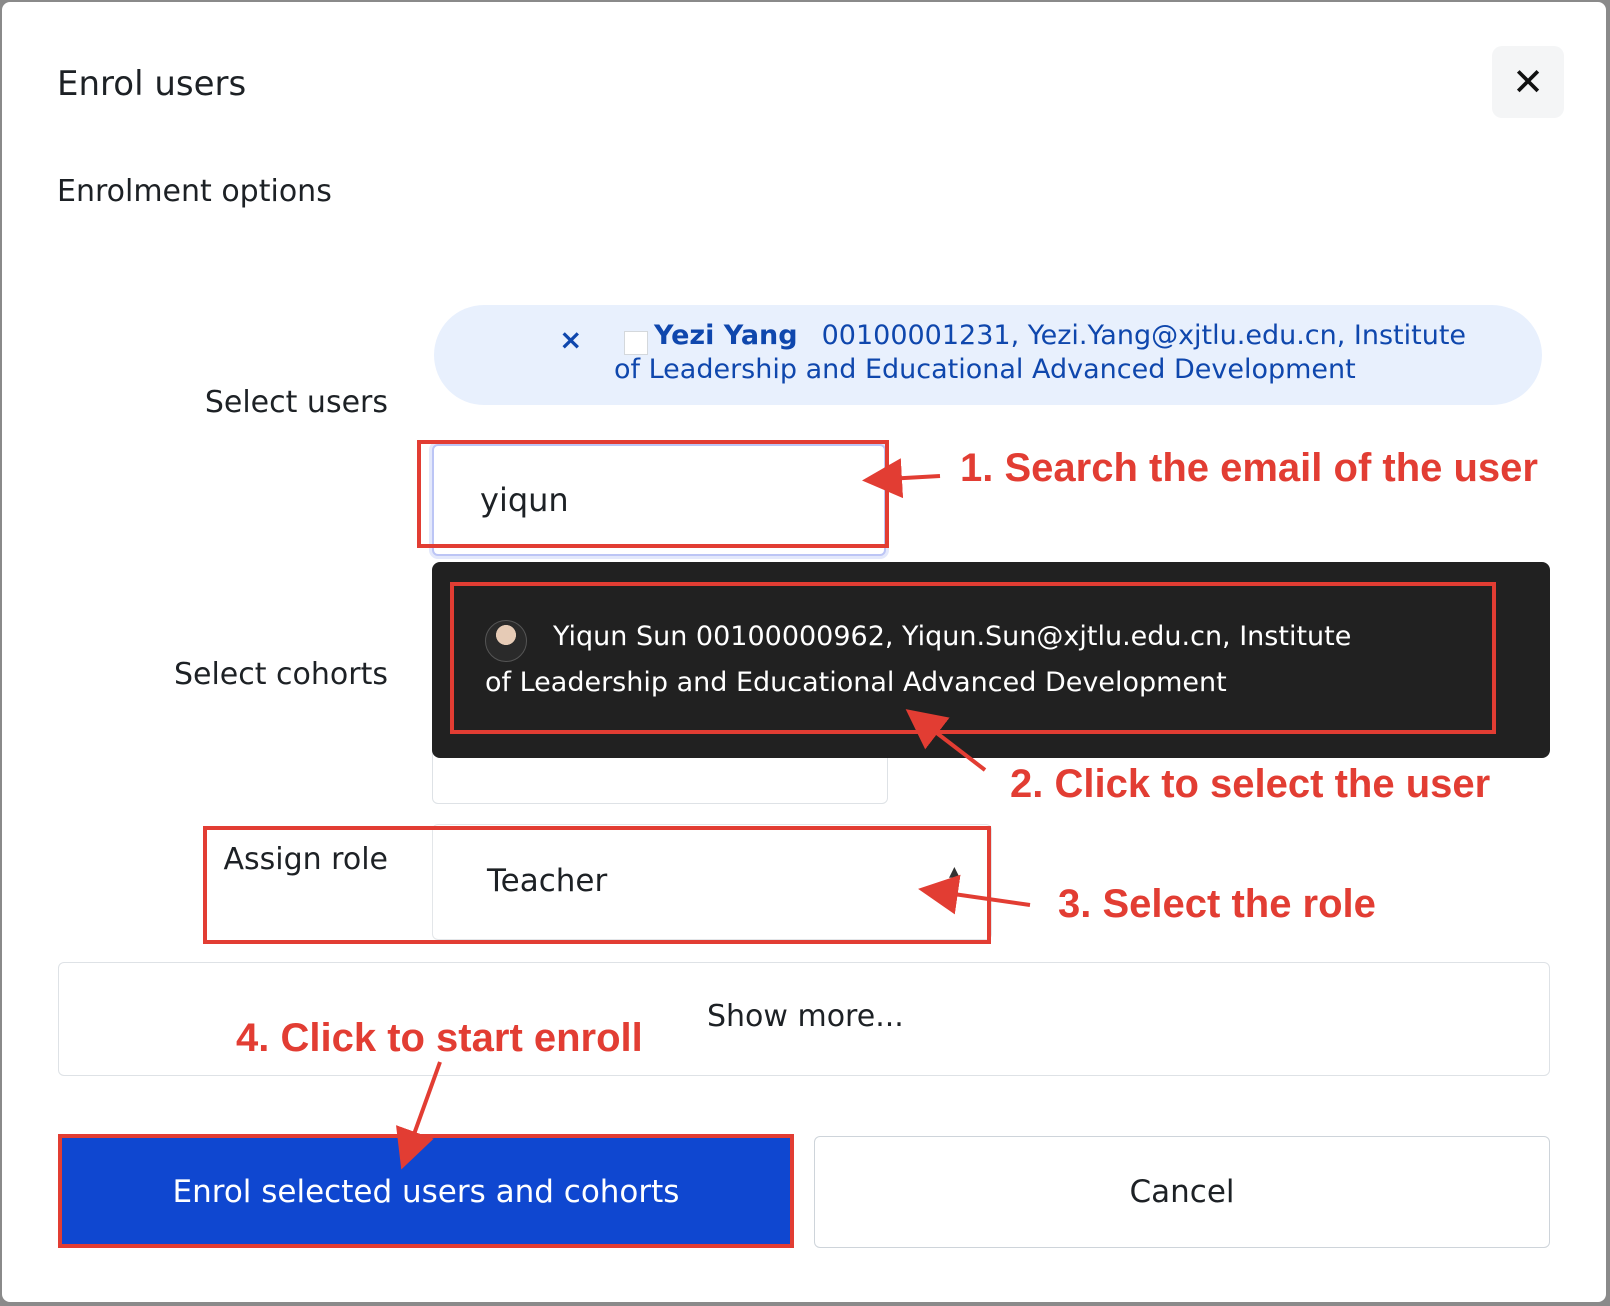 This screenshot has height=1306, width=1610. What do you see at coordinates (974, 894) in the screenshot?
I see `arrow-step3` at bounding box center [974, 894].